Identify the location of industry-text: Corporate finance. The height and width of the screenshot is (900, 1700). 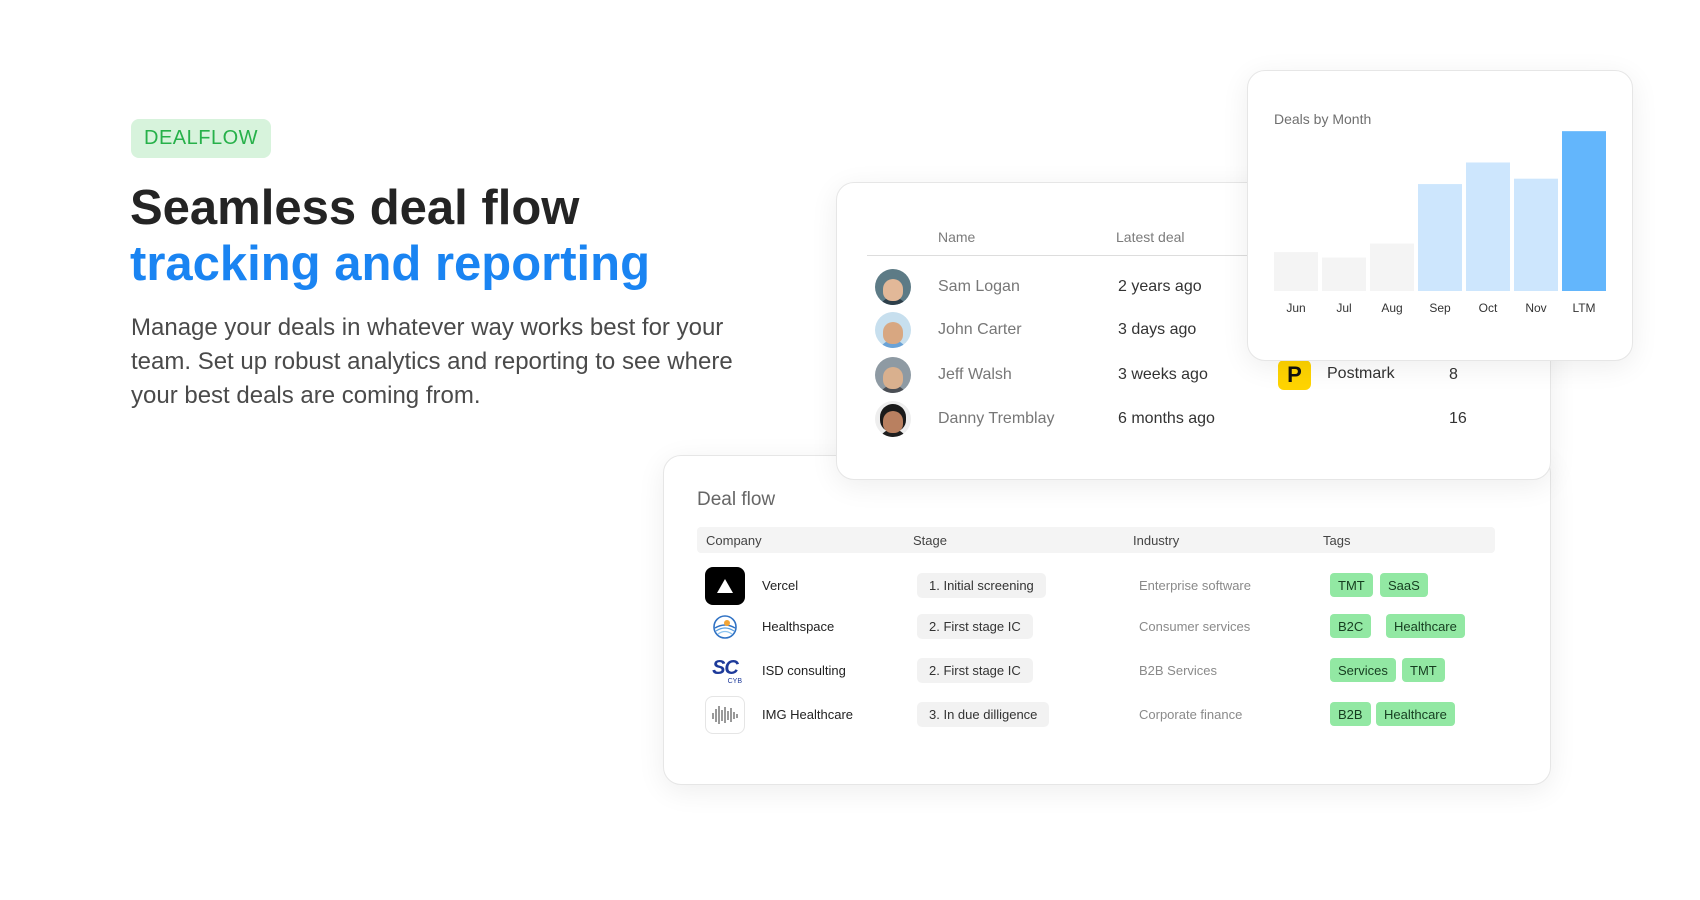
(1191, 714).